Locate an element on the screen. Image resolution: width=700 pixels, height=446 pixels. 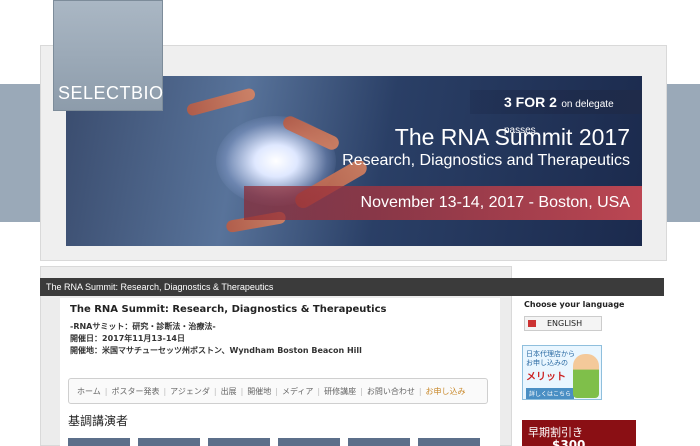
banner-subtitle: Research, Diagnostics and Therapeutics is located at coordinates (486, 160).